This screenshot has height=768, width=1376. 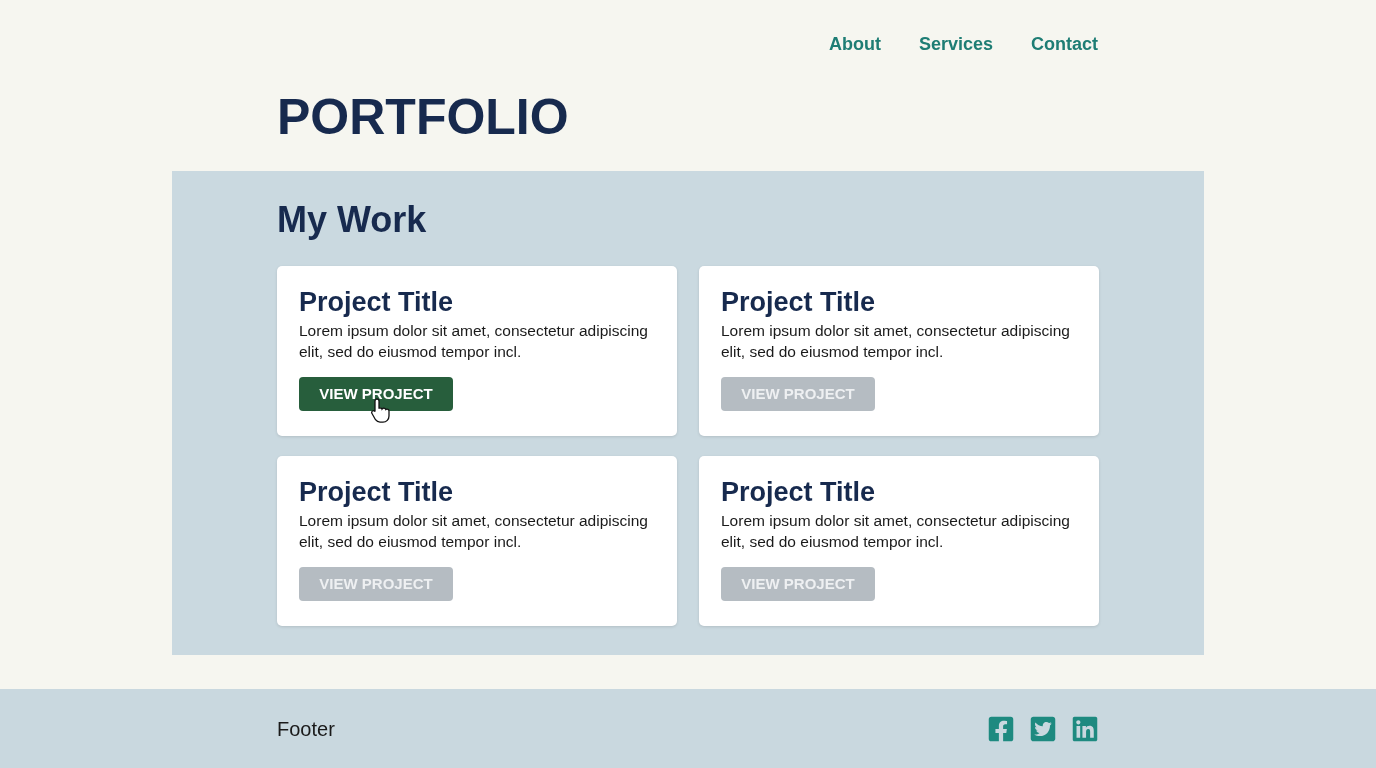 I want to click on nav-link: Services, so click(x=955, y=44).